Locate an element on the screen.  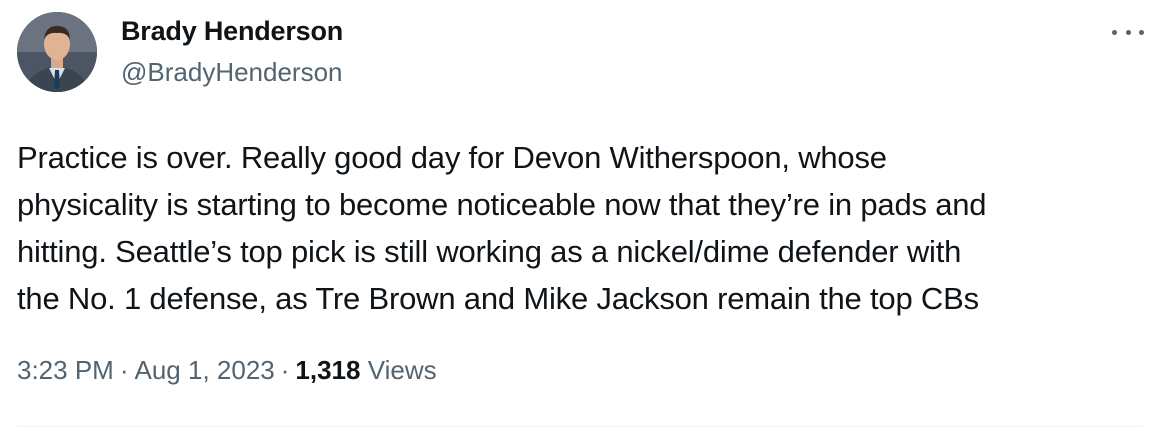
tweet-meta: 3:23 PM · Aug 1, 2023 · 1,318 Views is located at coordinates (227, 370).